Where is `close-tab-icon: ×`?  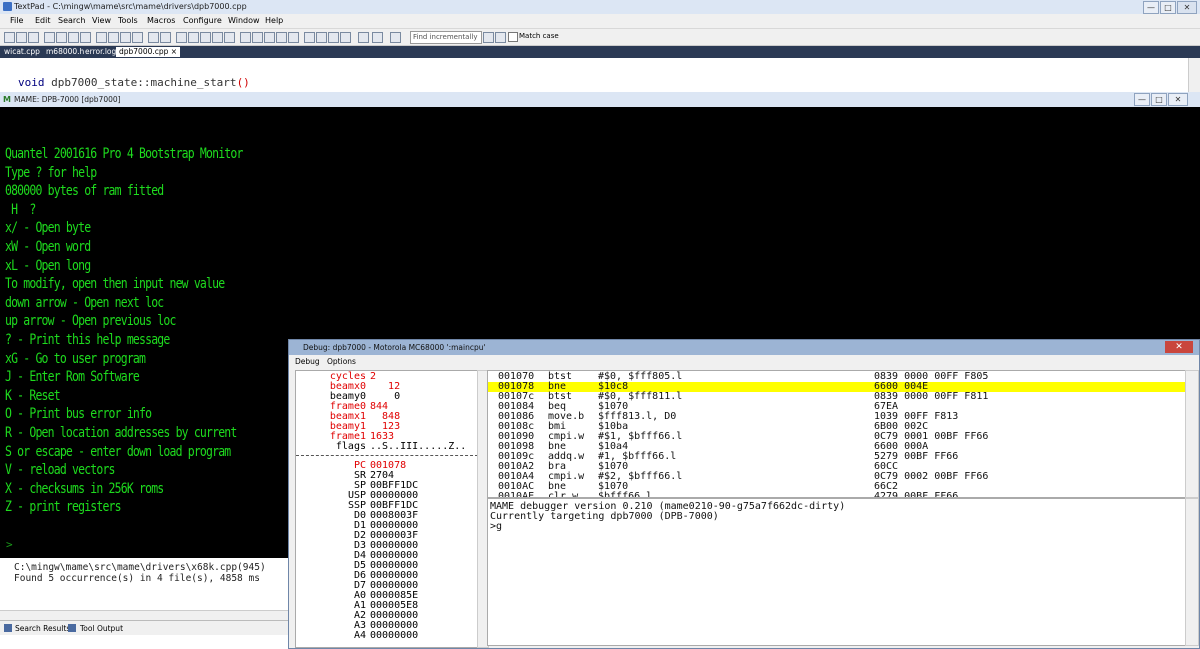
close-tab-icon: × is located at coordinates (174, 51).